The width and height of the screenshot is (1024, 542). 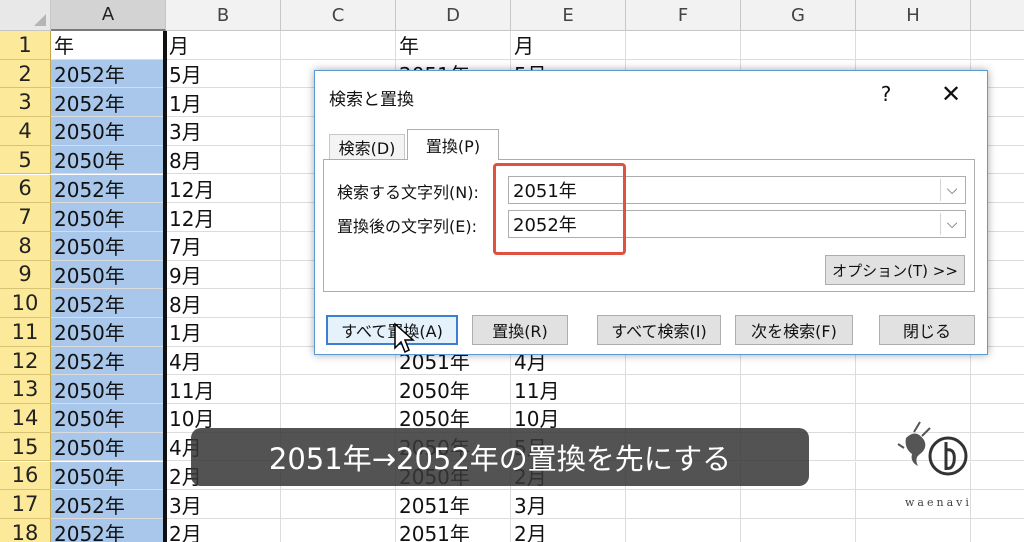 What do you see at coordinates (25, 504) in the screenshot?
I see `row-header-17: 17` at bounding box center [25, 504].